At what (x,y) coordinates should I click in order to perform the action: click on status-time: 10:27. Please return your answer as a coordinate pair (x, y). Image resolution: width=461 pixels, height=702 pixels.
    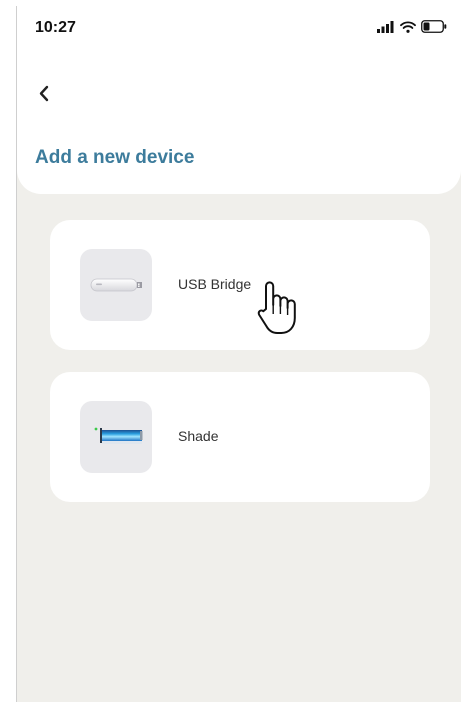
    Looking at the image, I should click on (55, 27).